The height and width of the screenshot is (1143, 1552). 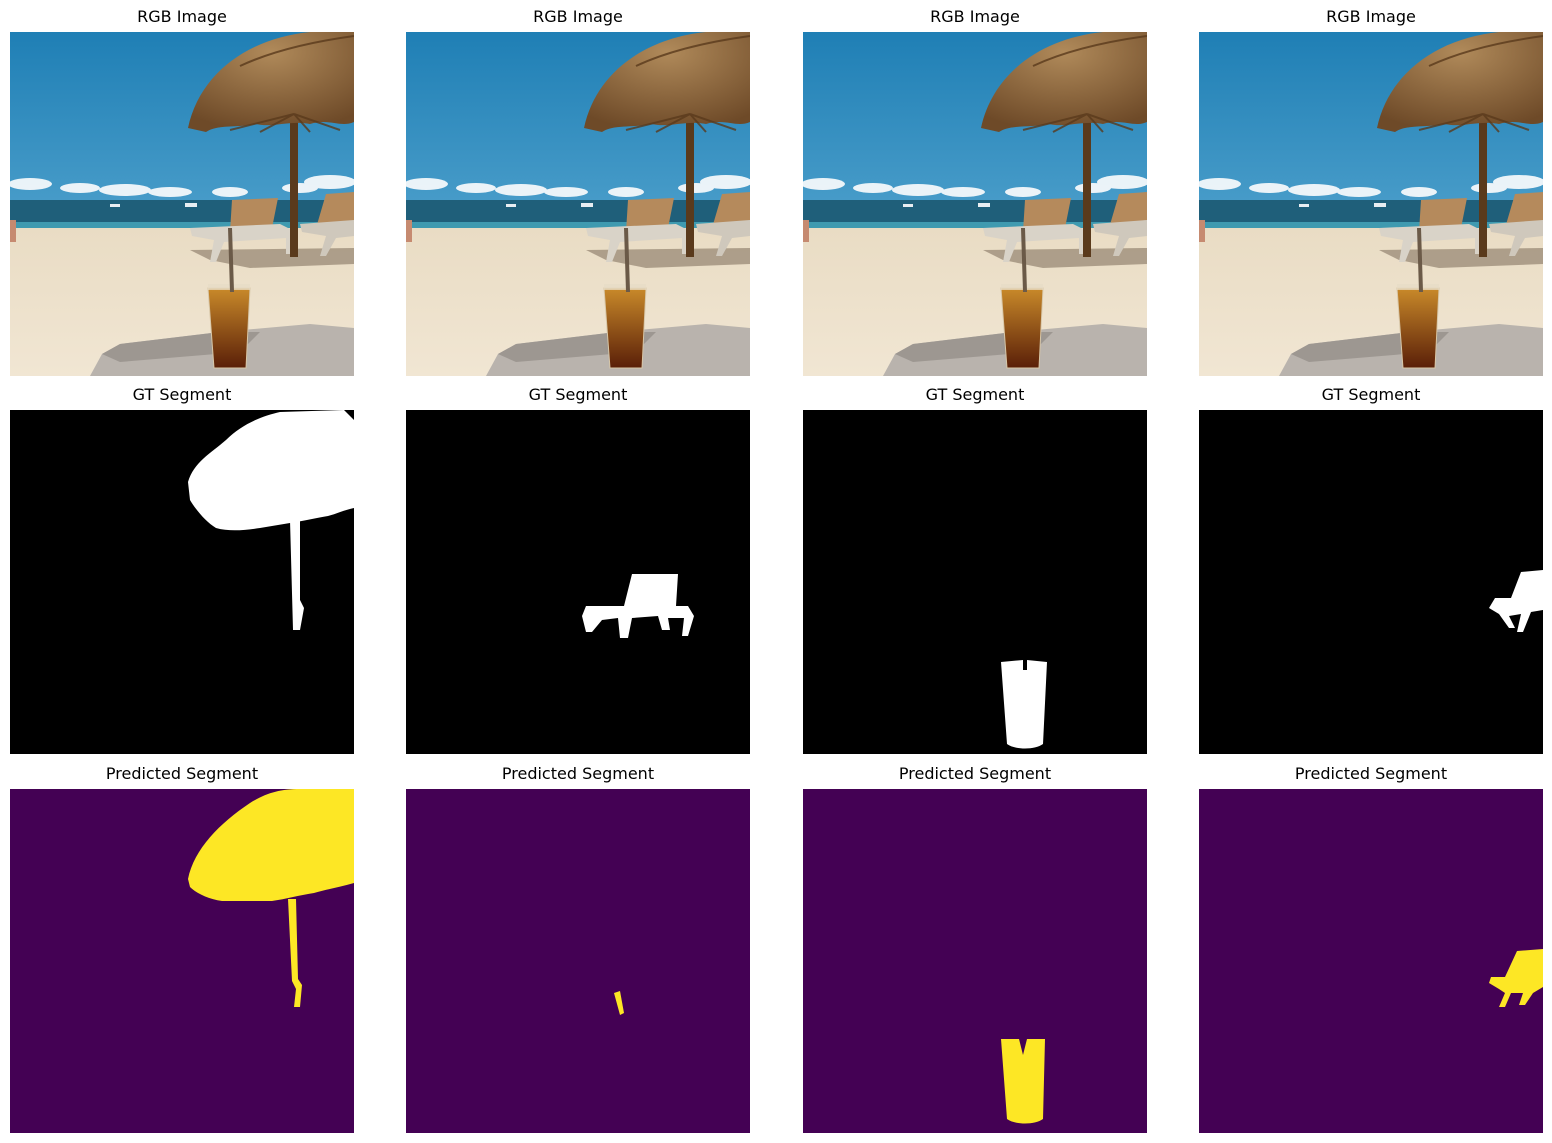 What do you see at coordinates (975, 582) in the screenshot?
I see `gt-mask-glass` at bounding box center [975, 582].